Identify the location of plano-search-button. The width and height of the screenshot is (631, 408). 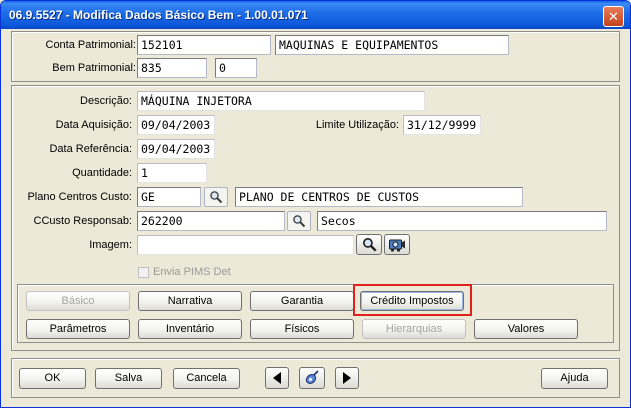
(216, 197).